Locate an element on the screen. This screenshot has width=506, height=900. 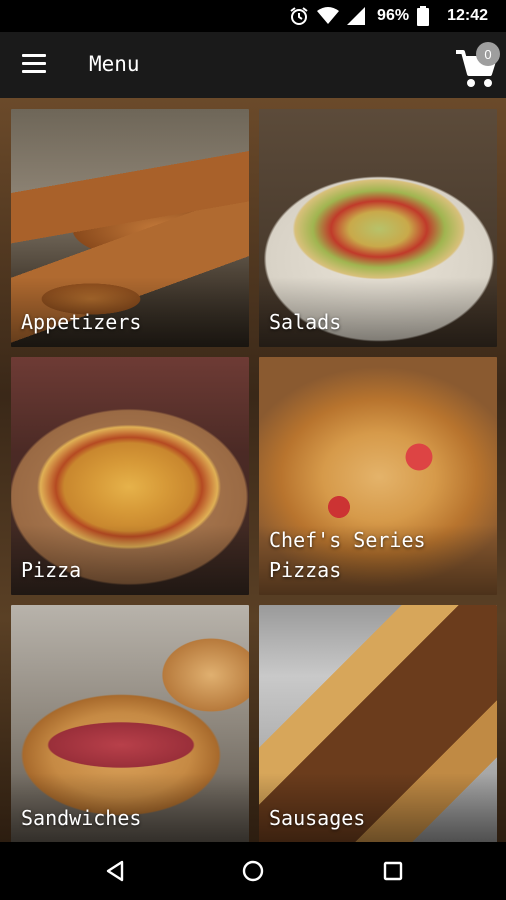
category-label: Sausages is located at coordinates (317, 818).